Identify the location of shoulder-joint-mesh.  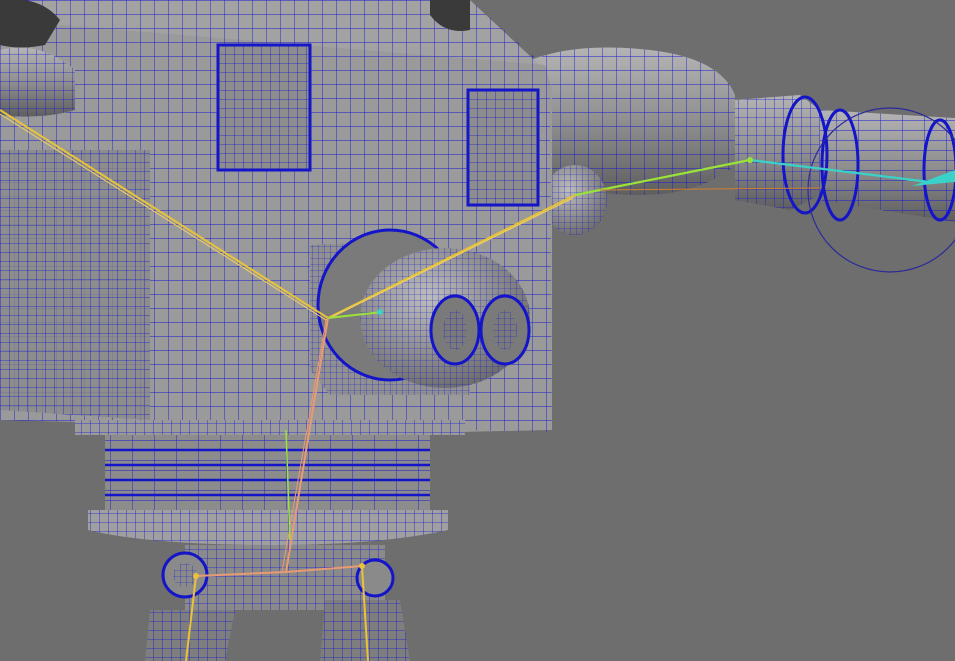
(575, 200).